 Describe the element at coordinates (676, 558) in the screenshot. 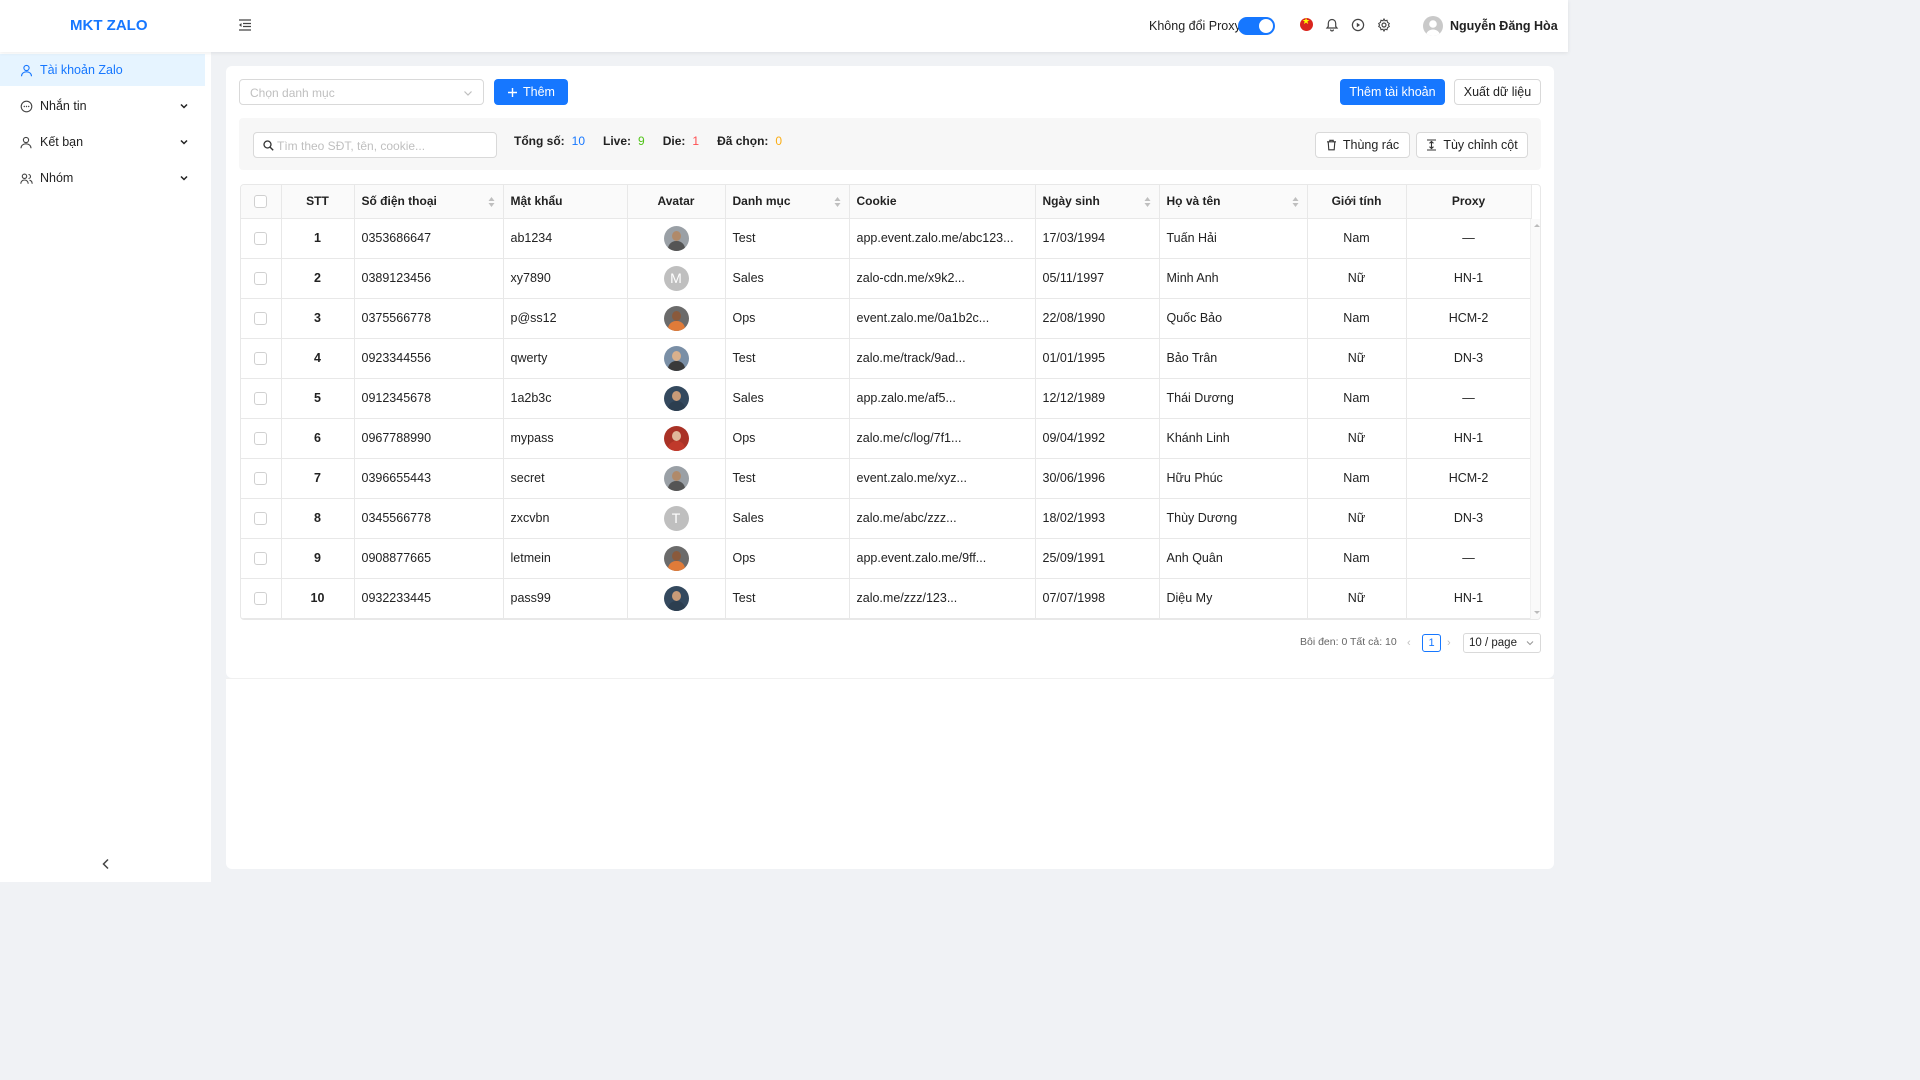

I see `cell-avatar` at that location.